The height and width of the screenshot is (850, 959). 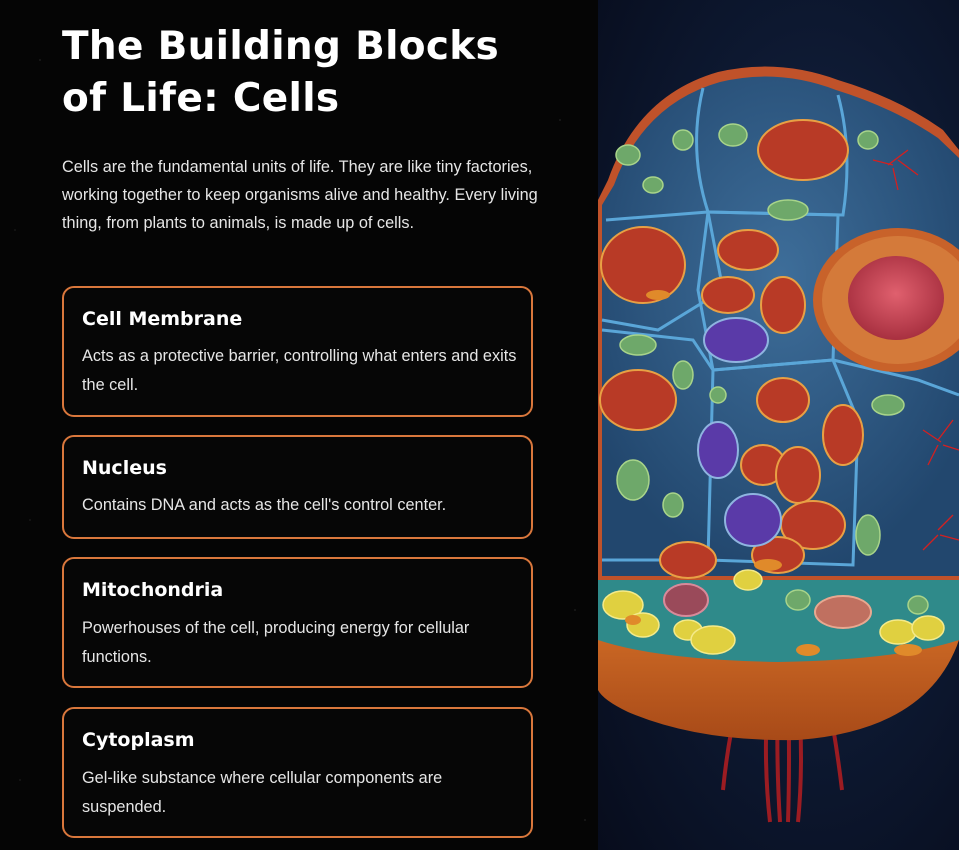 What do you see at coordinates (124, 468) in the screenshot?
I see `card-title: Nucleus` at bounding box center [124, 468].